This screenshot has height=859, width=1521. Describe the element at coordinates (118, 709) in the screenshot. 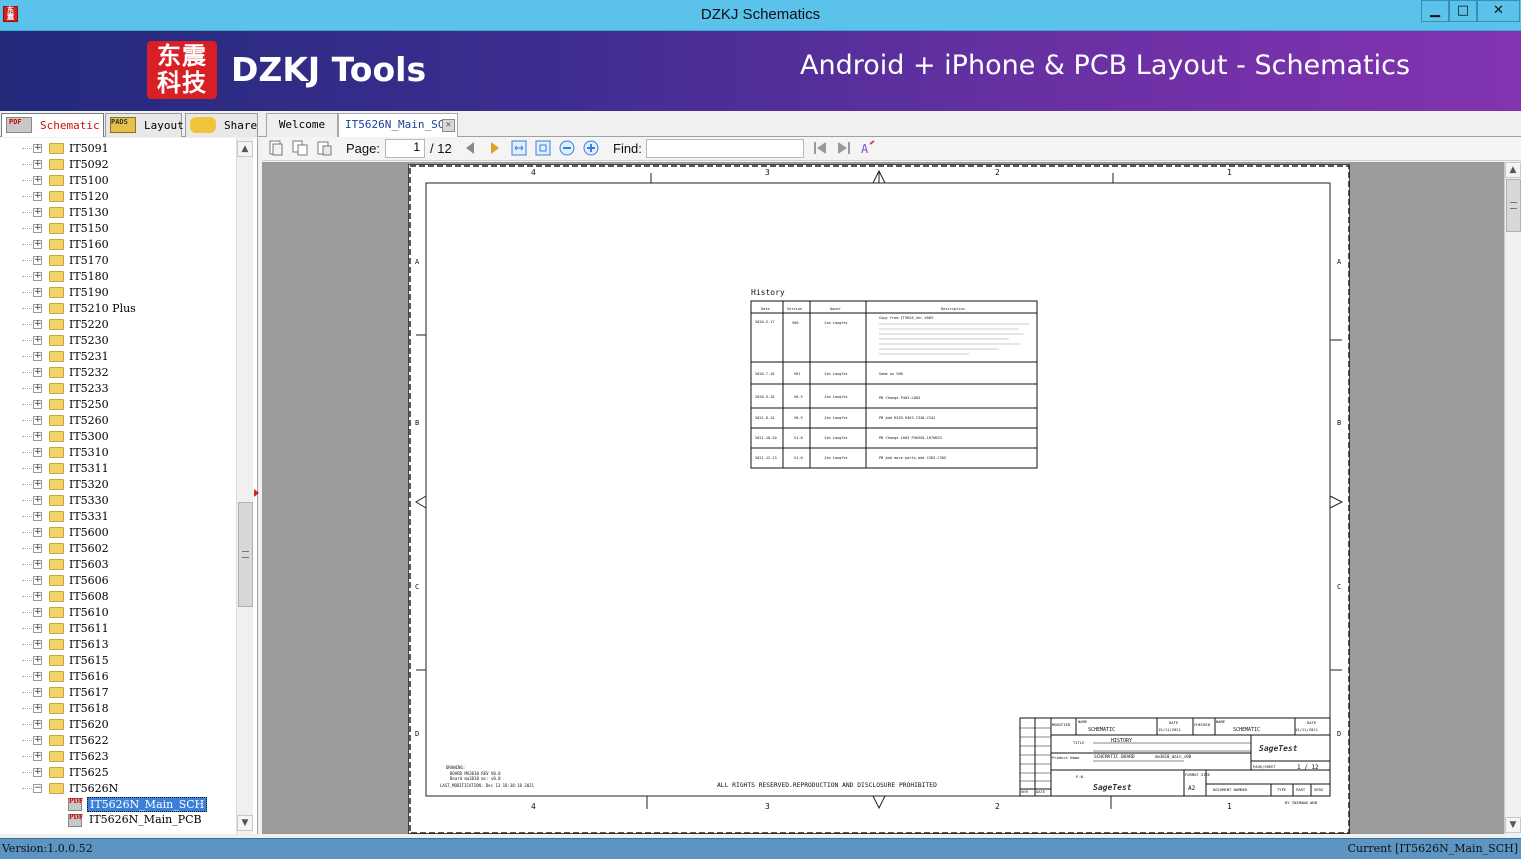

I see `tree-folder-item: + IT5618` at that location.